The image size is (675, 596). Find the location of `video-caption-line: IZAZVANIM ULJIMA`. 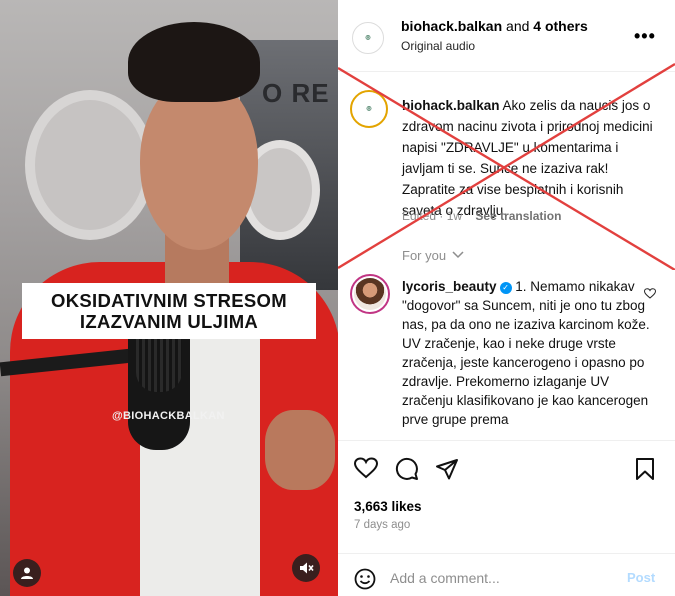

video-caption-line: IZAZVANIM ULJIMA is located at coordinates (169, 321).